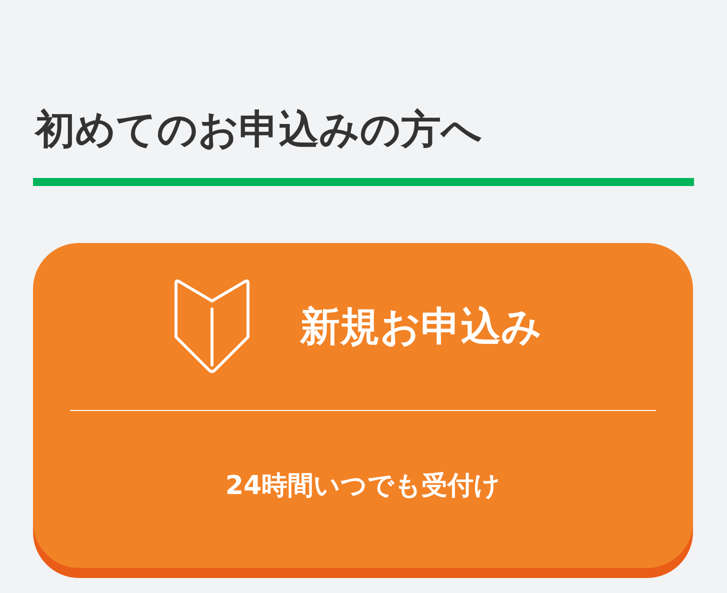  Describe the element at coordinates (212, 326) in the screenshot. I see `beginner-mark-icon` at that location.